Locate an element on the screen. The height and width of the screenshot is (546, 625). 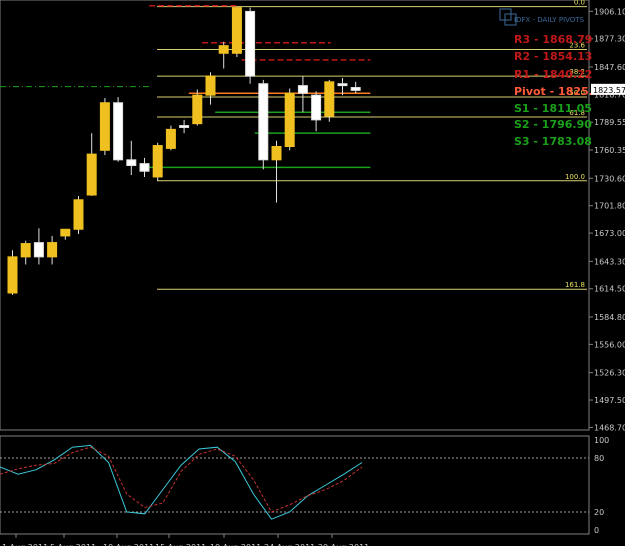
current-price-label: 1823.57 is located at coordinates (609, 90).